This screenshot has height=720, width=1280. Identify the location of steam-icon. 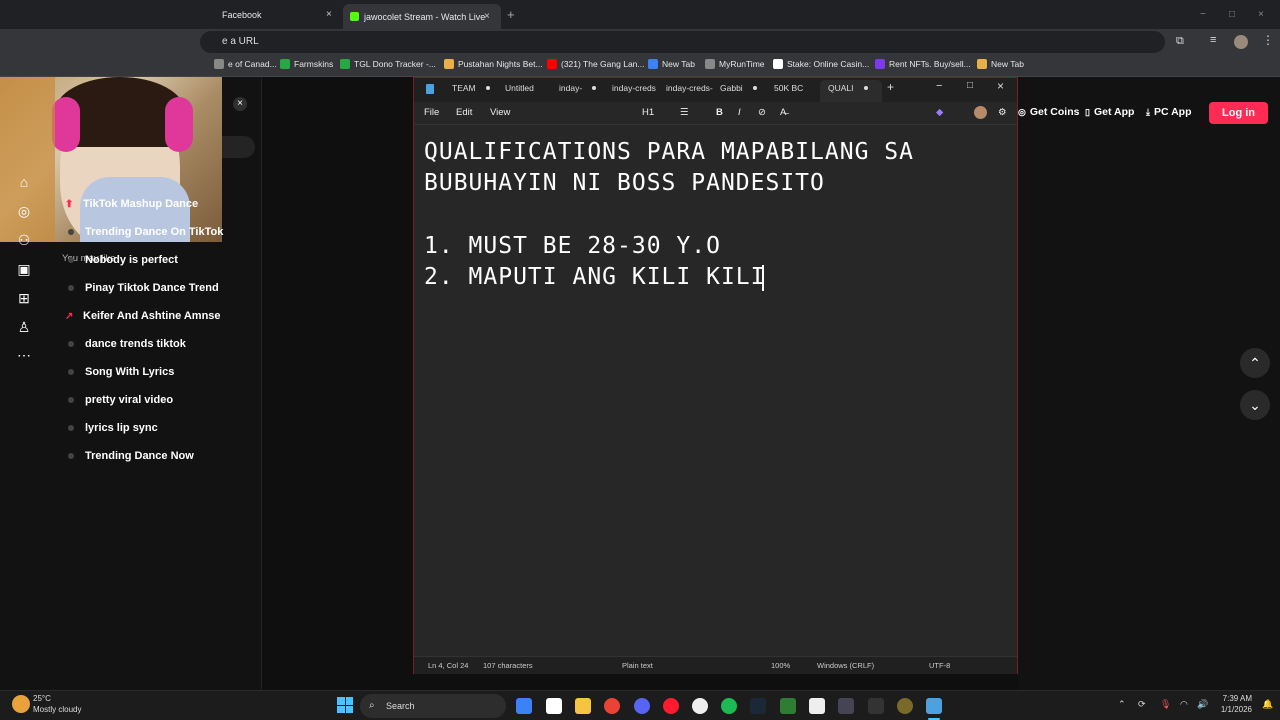
(758, 706).